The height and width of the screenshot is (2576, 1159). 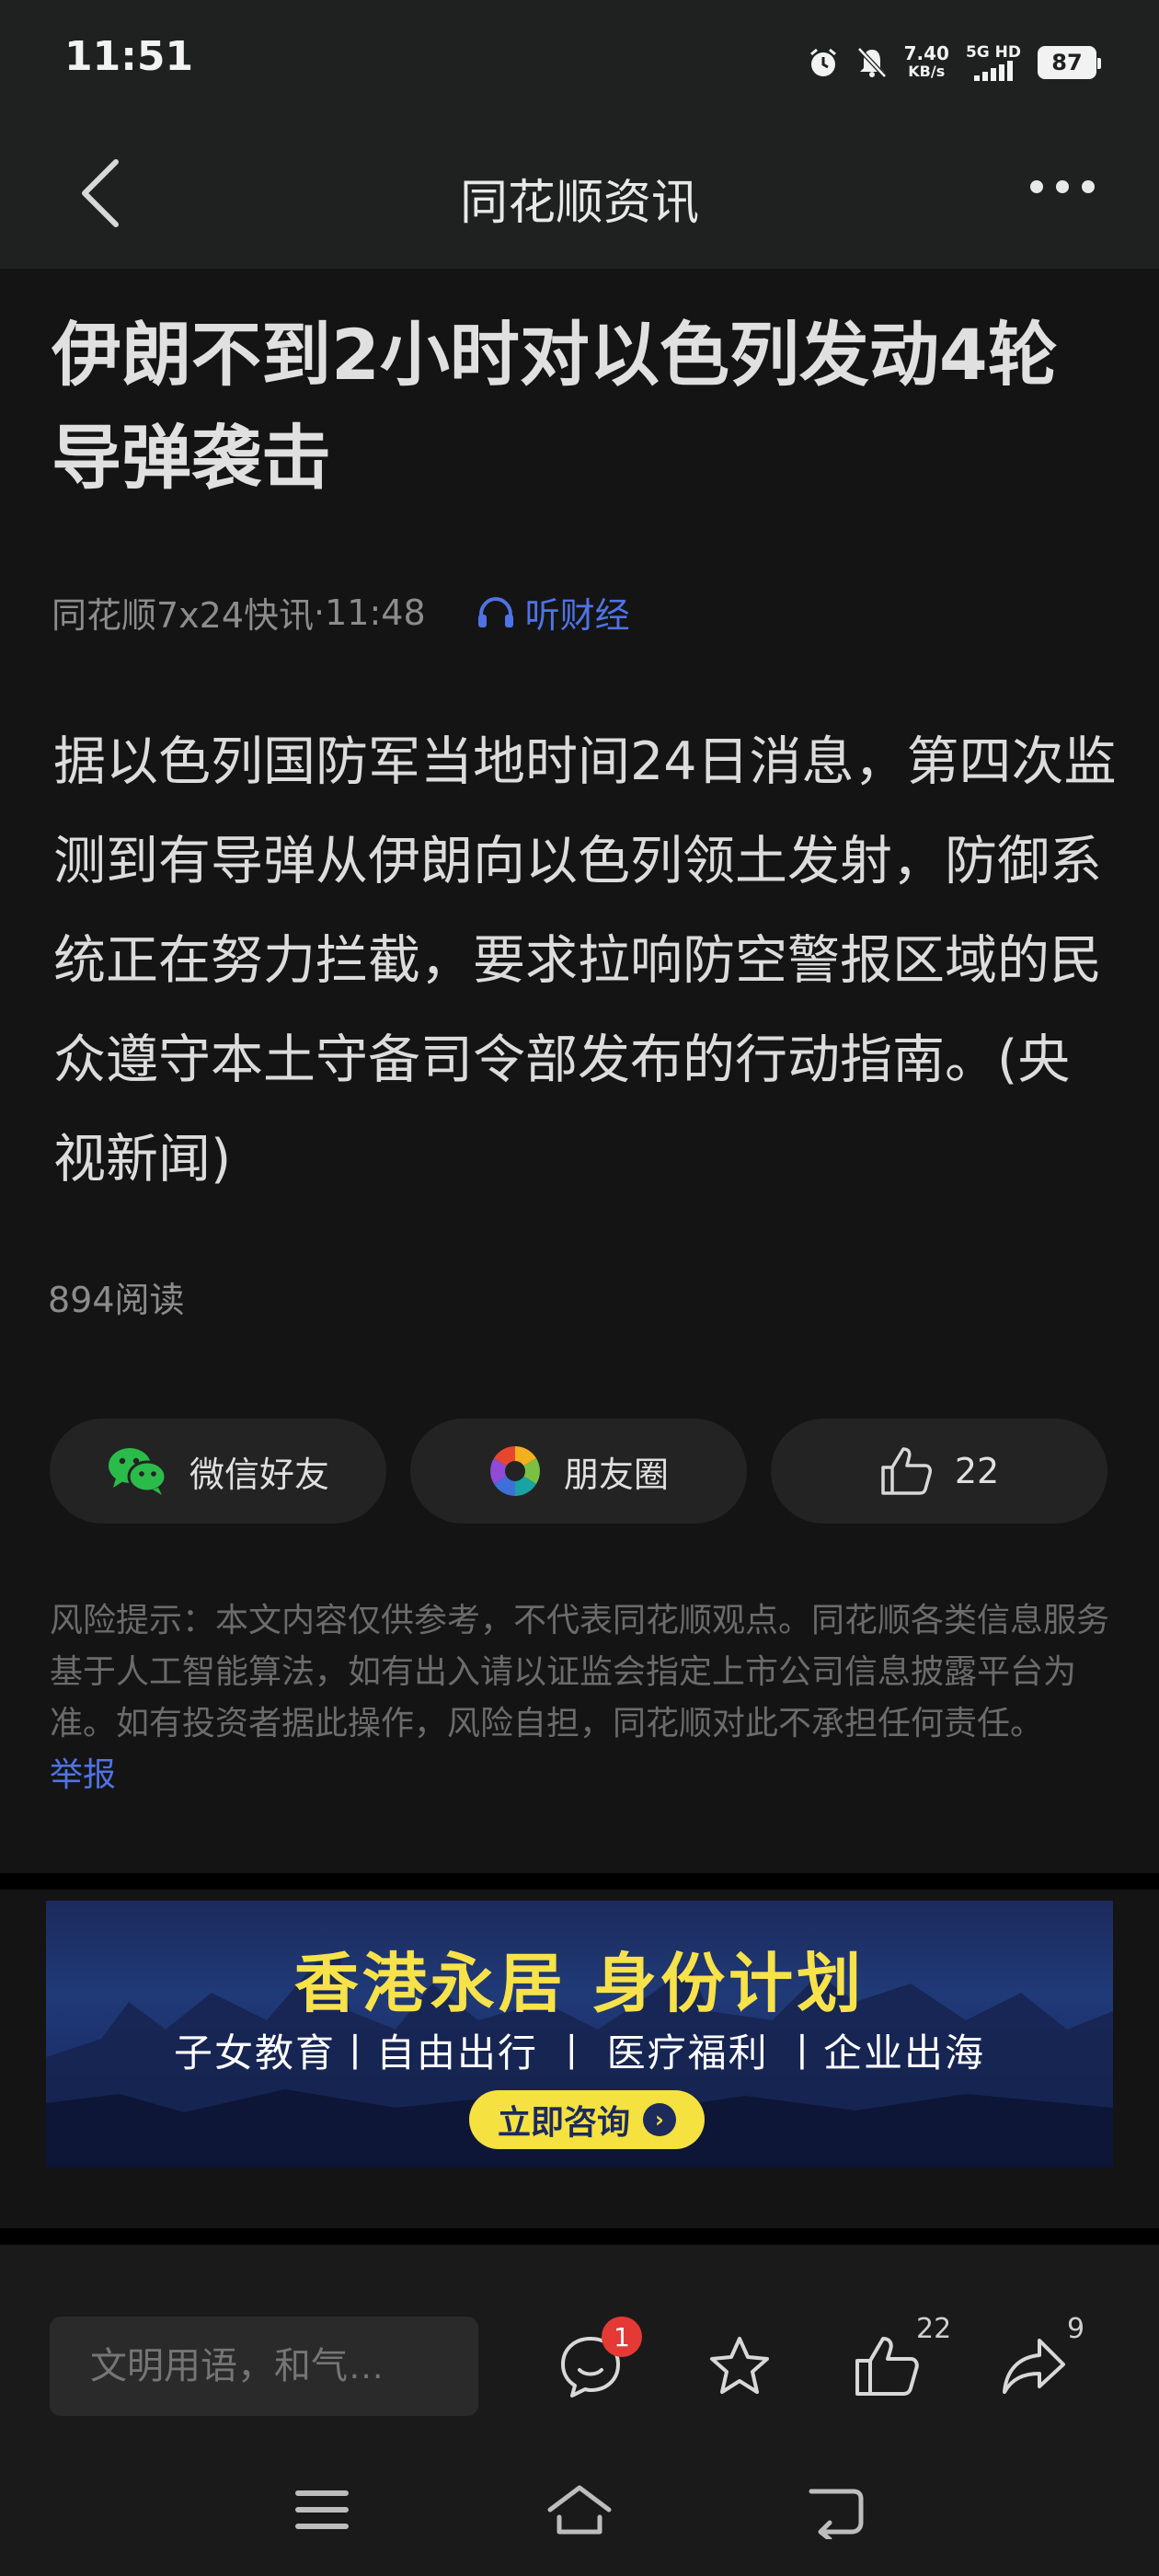 I want to click on bottom-like-count: 22, so click(x=934, y=2329).